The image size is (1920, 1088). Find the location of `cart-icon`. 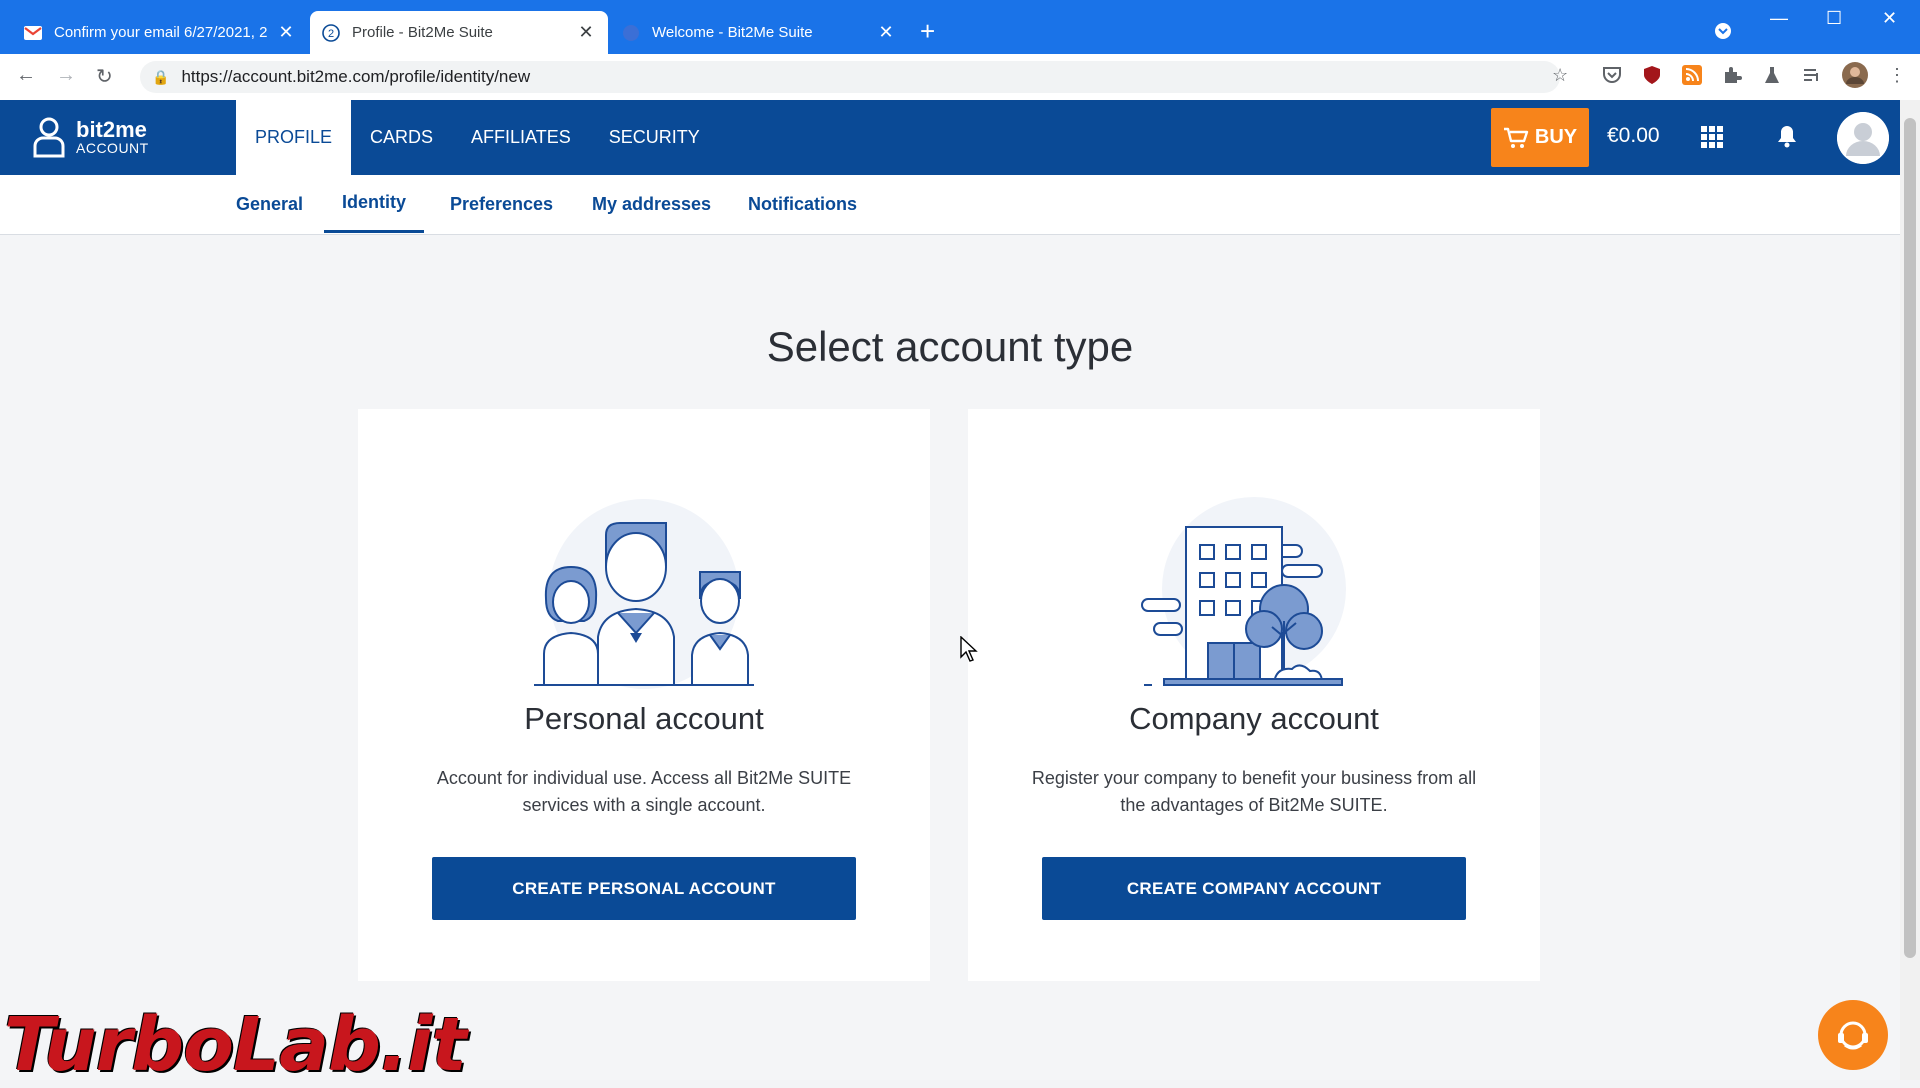

cart-icon is located at coordinates (1516, 137).